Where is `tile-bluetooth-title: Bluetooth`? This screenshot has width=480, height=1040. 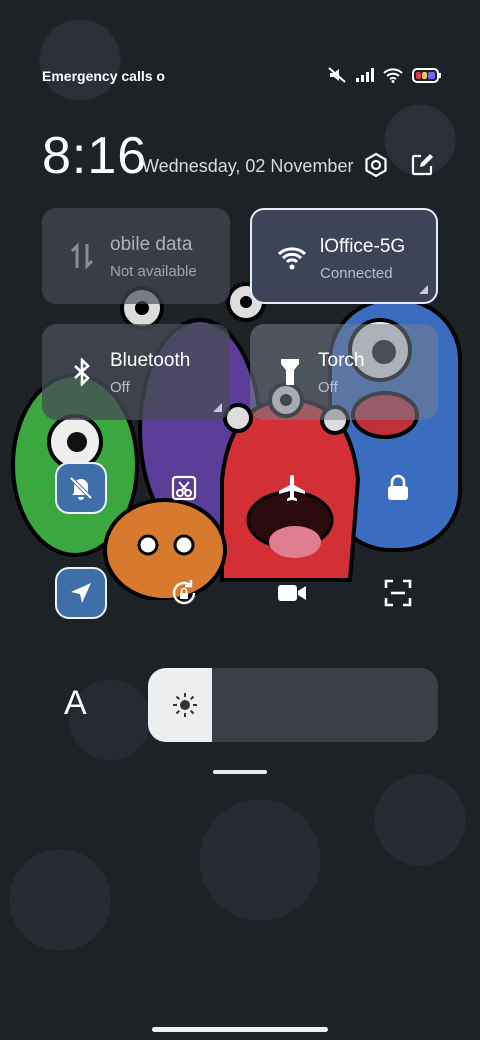 tile-bluetooth-title: Bluetooth is located at coordinates (150, 360).